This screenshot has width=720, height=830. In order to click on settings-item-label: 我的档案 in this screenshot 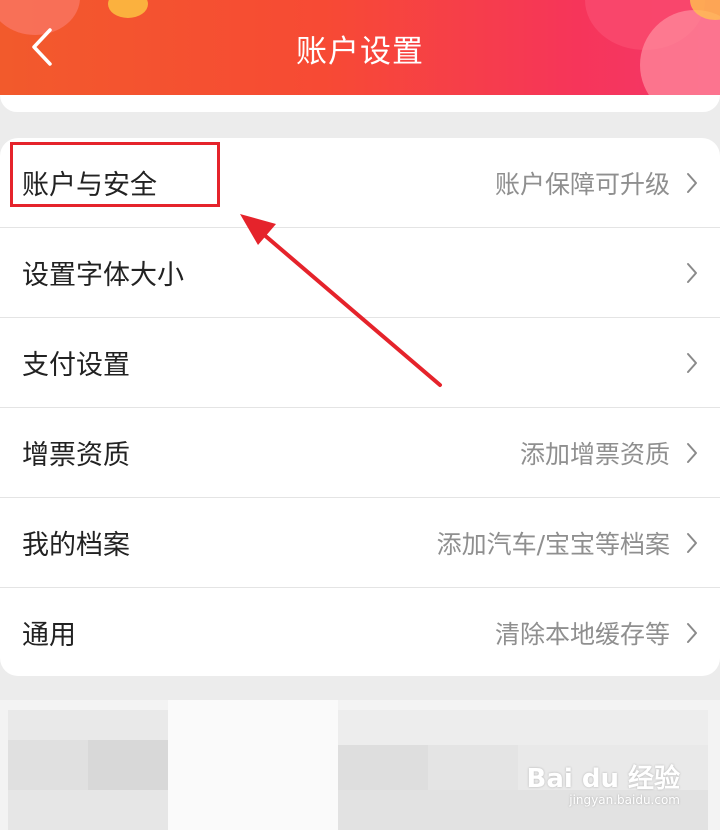, I will do `click(76, 545)`.